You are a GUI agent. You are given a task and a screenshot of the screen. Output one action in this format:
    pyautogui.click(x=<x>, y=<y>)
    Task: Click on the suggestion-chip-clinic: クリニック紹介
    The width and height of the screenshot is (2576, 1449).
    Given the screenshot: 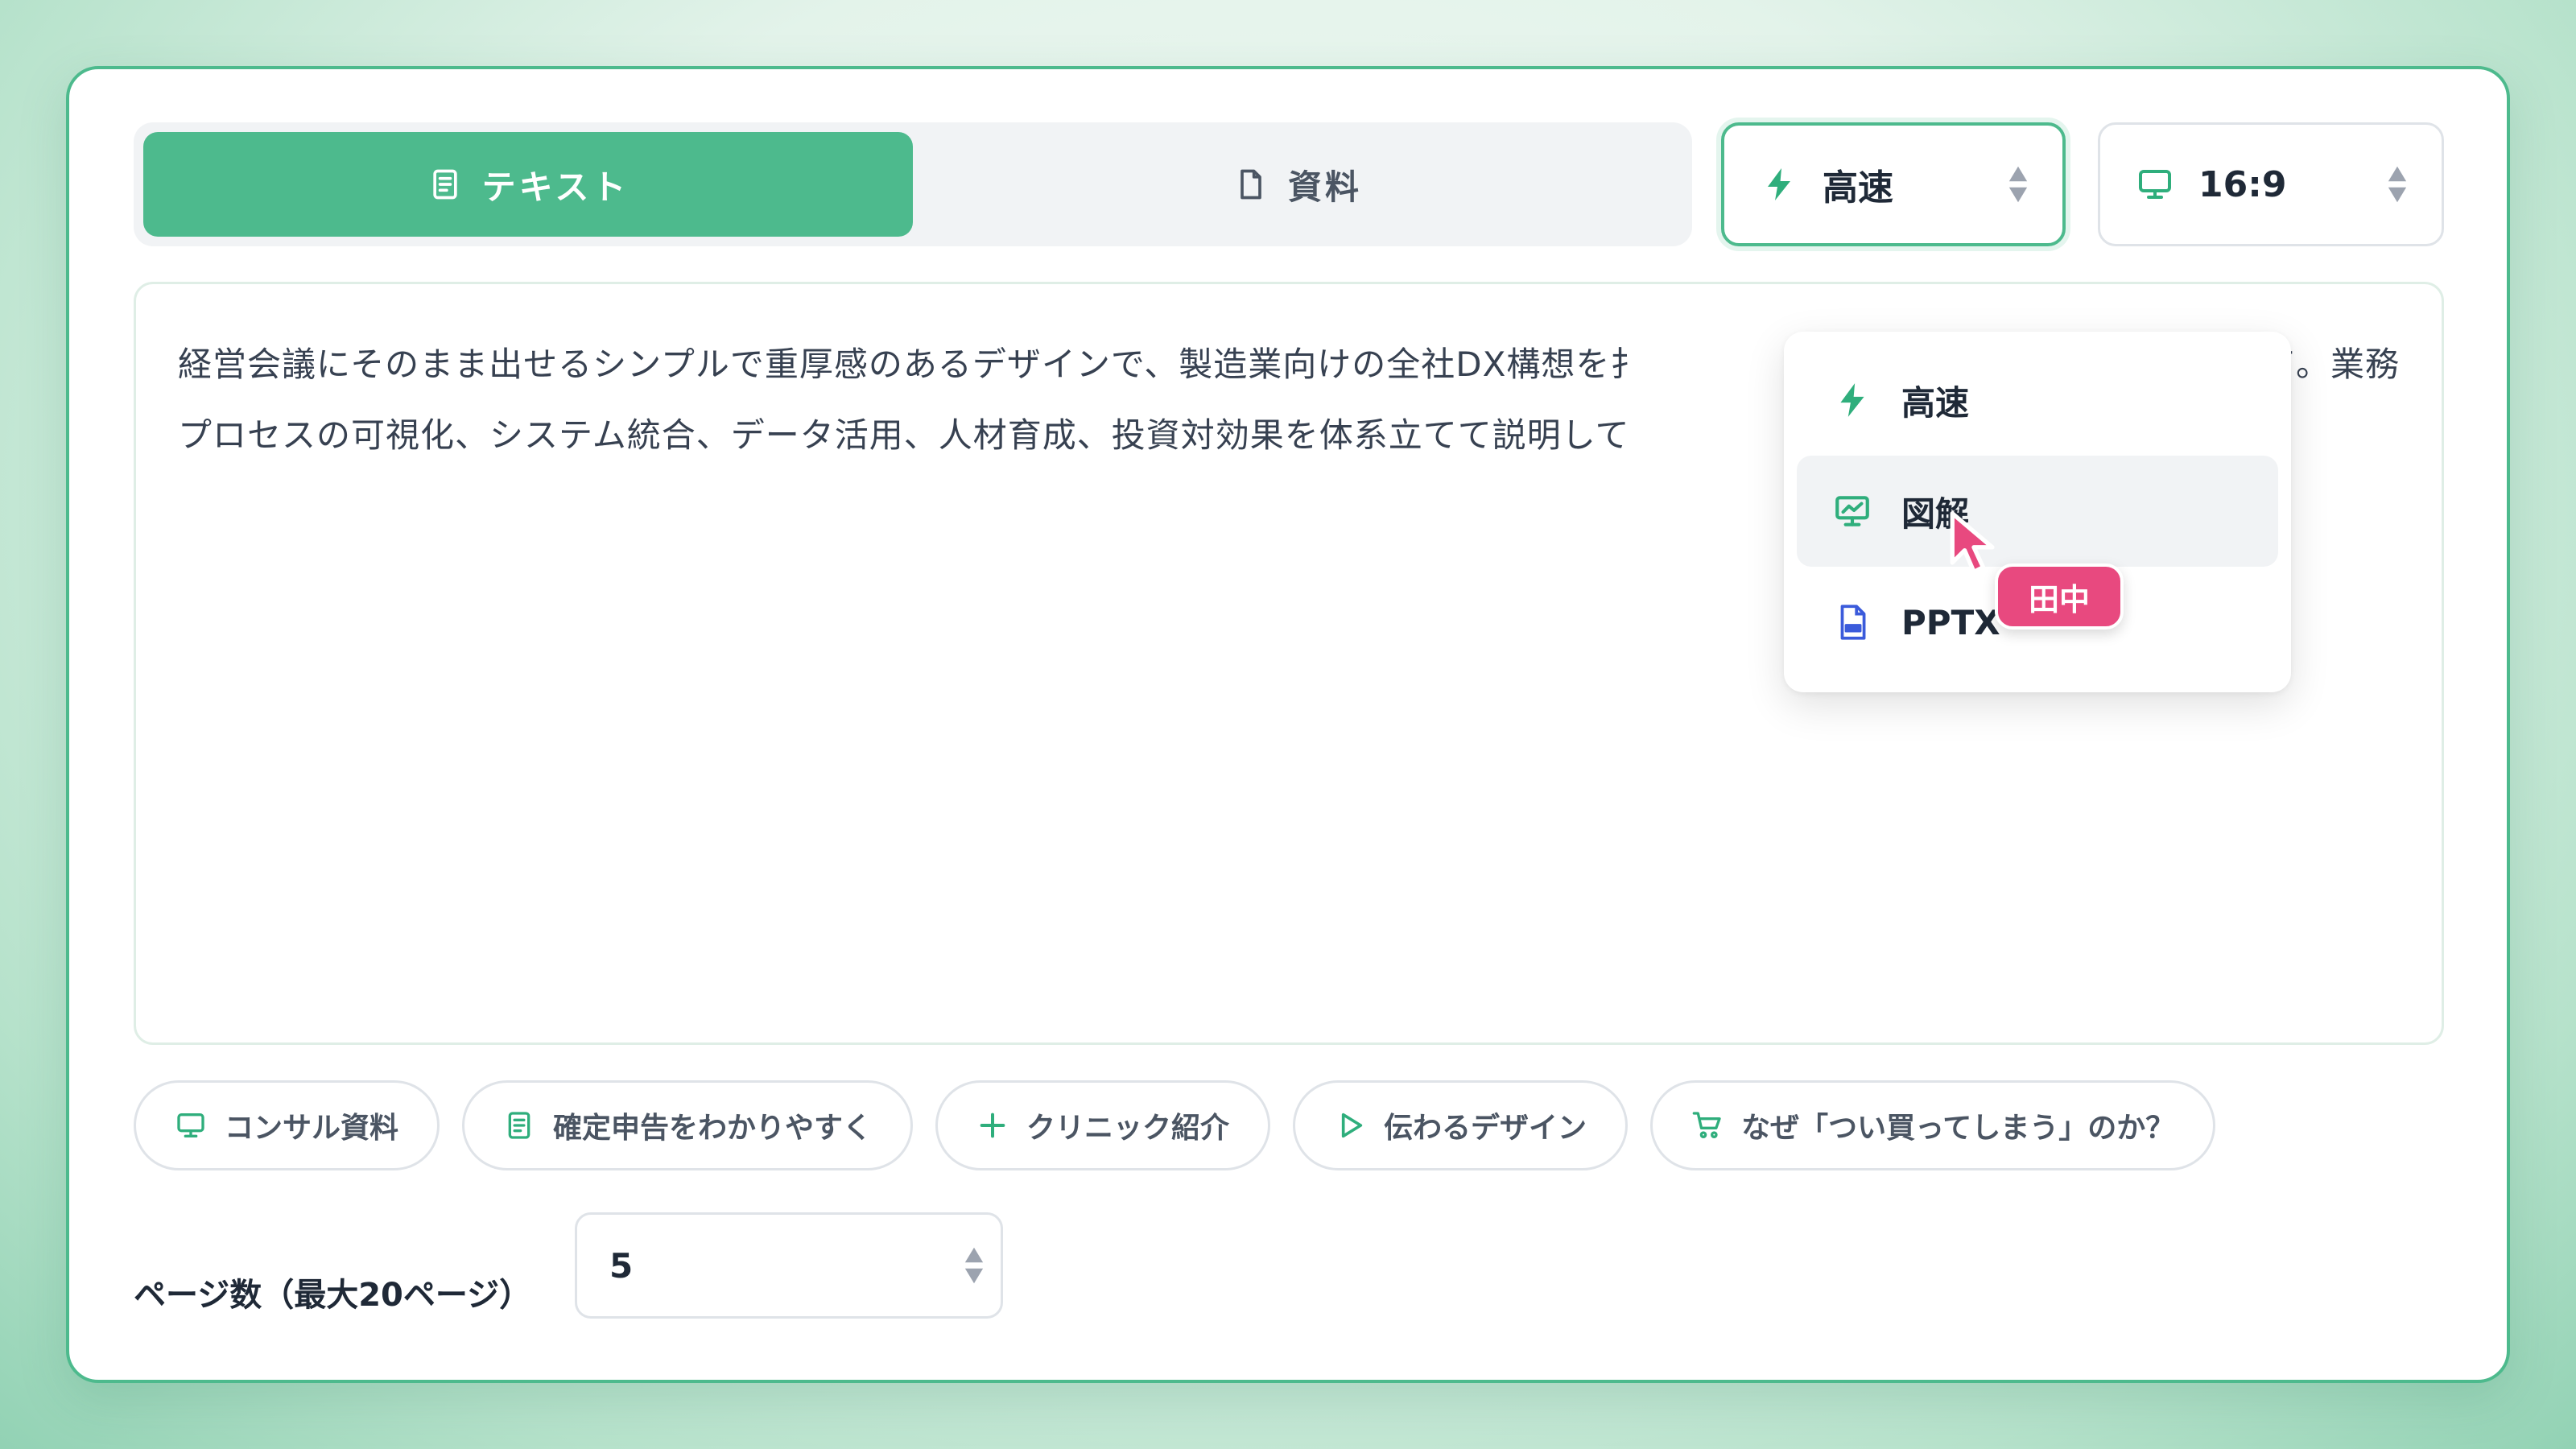 What is the action you would take?
    pyautogui.click(x=1103, y=1125)
    